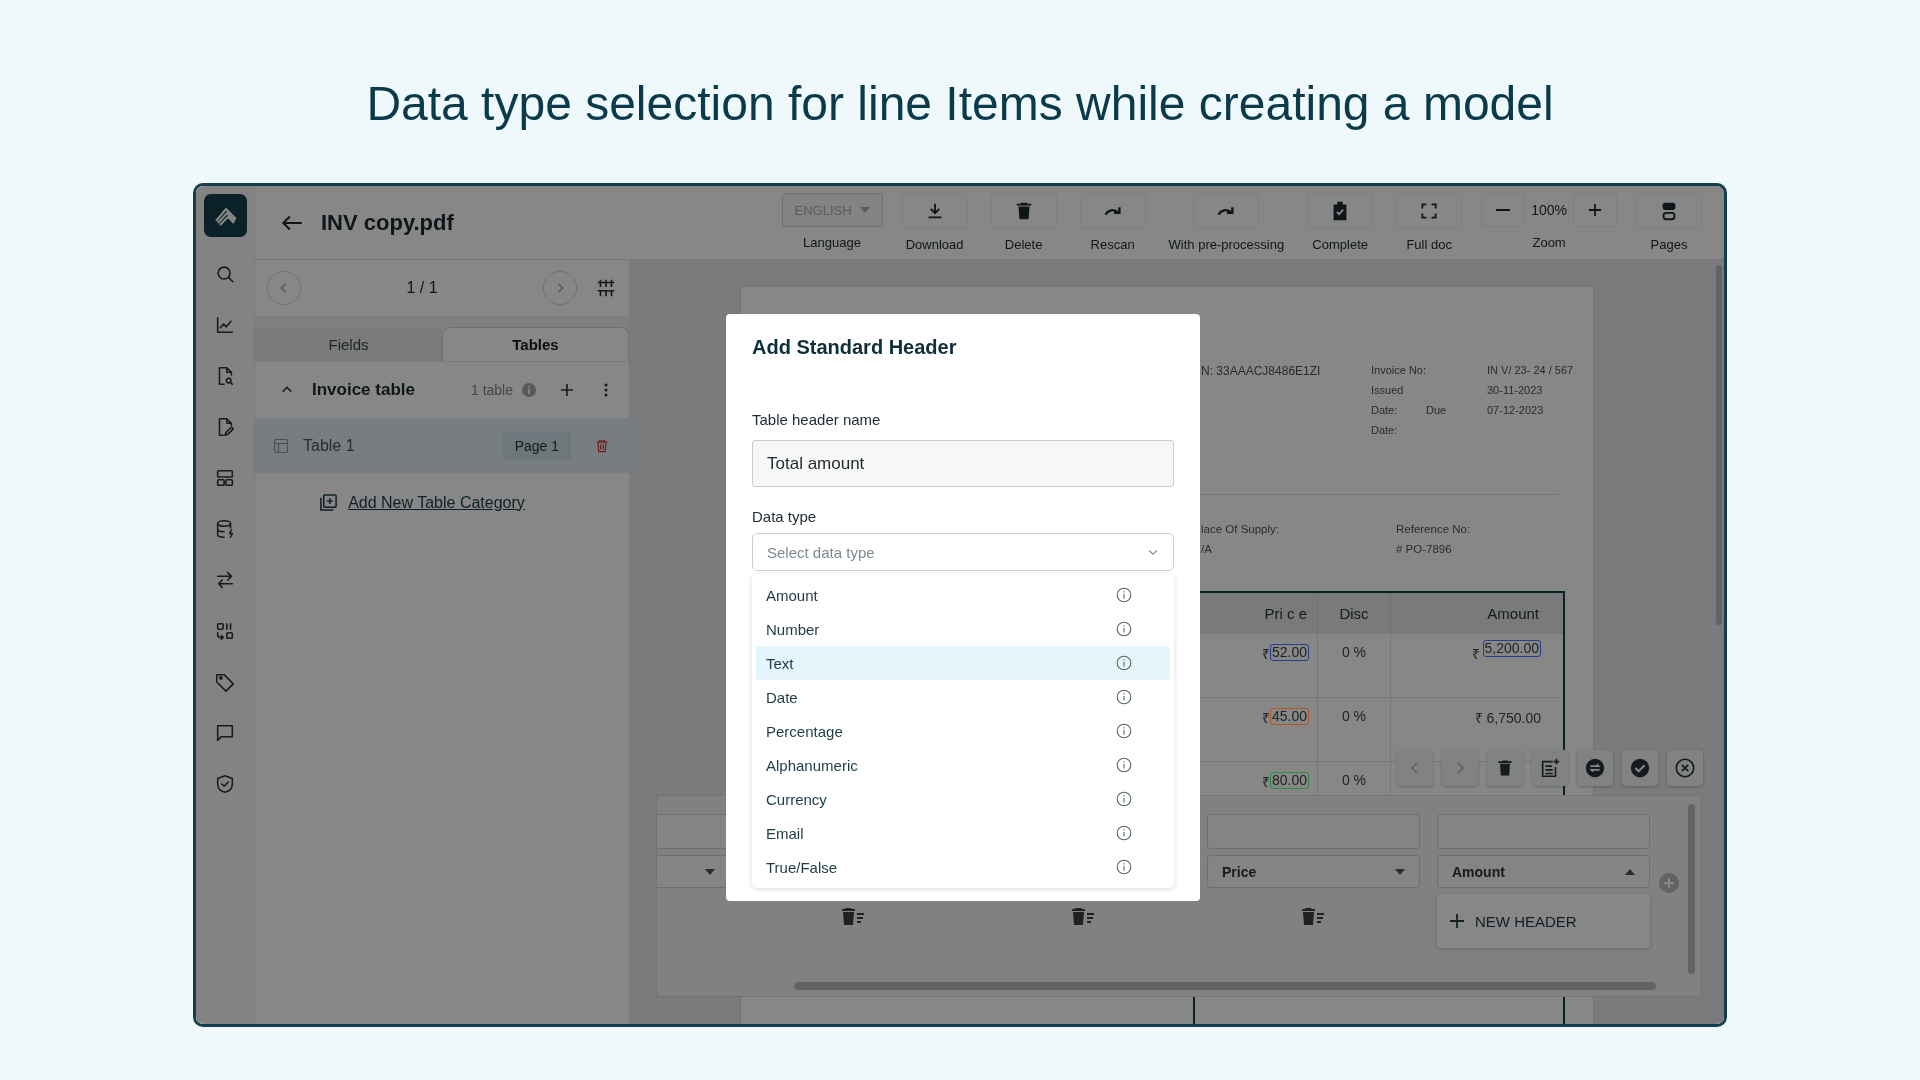 This screenshot has height=1080, width=1920. What do you see at coordinates (963, 799) in the screenshot?
I see `data-type-option: Currency` at bounding box center [963, 799].